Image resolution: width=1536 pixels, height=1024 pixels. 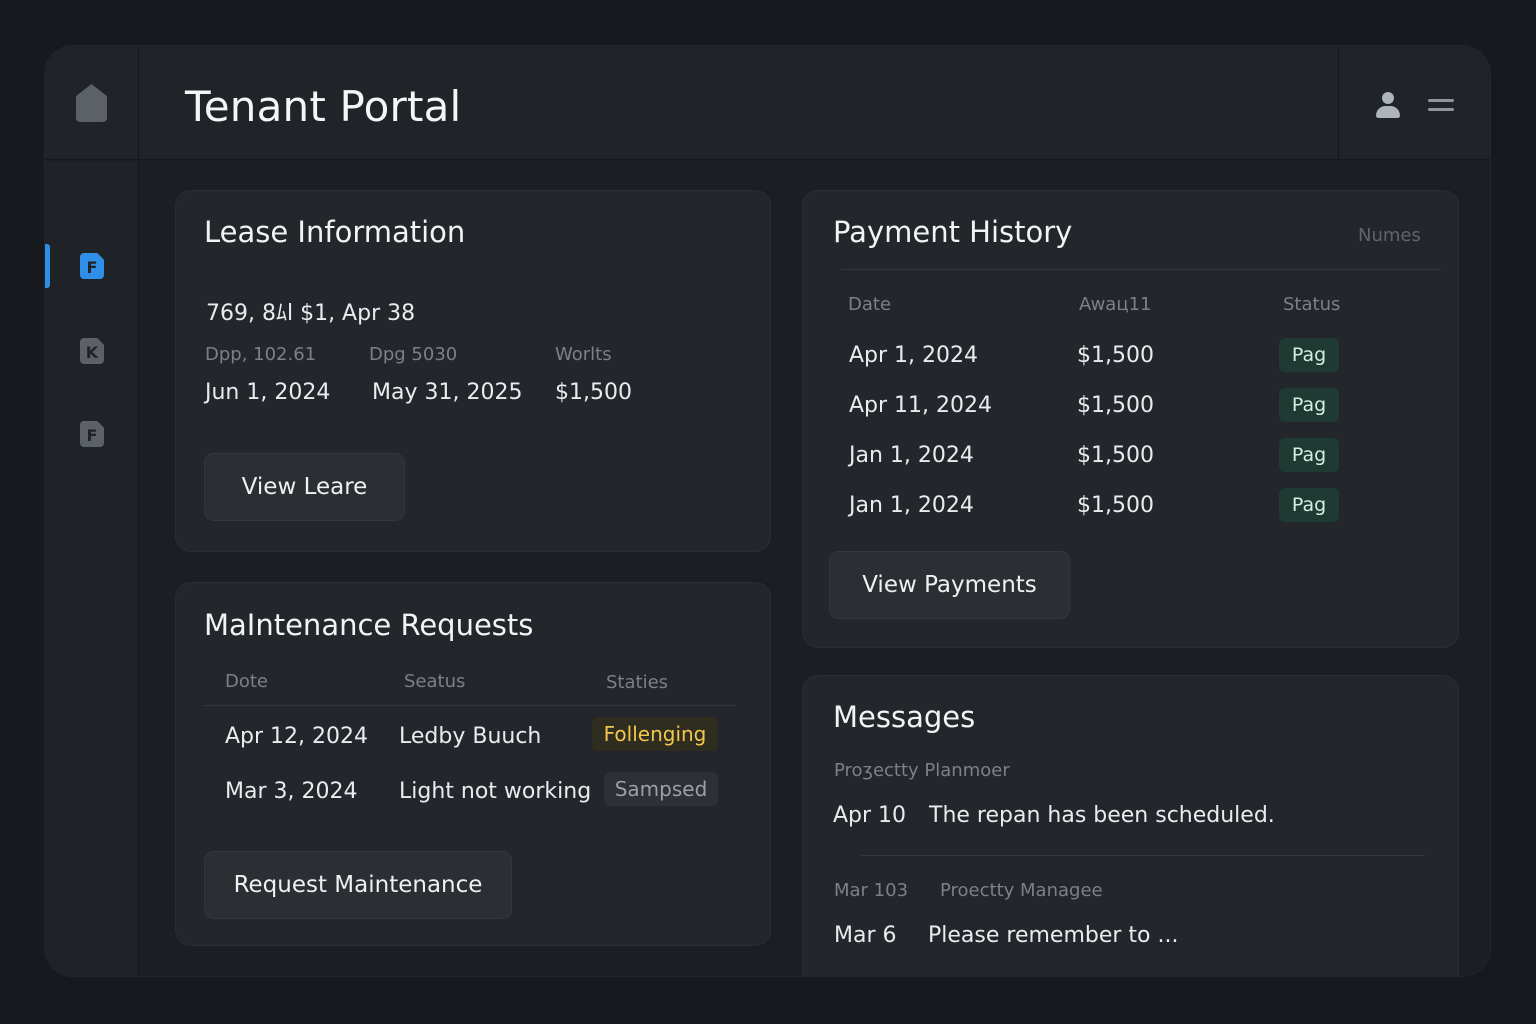 What do you see at coordinates (435, 681) in the screenshot?
I see `column-header: Seatus` at bounding box center [435, 681].